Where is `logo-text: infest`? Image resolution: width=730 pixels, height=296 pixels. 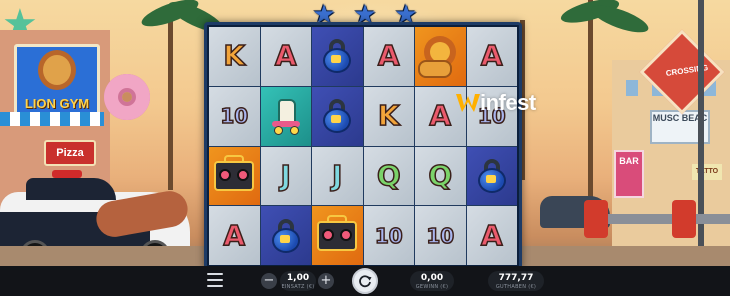
logo-text: infest is located at coordinates (508, 102).